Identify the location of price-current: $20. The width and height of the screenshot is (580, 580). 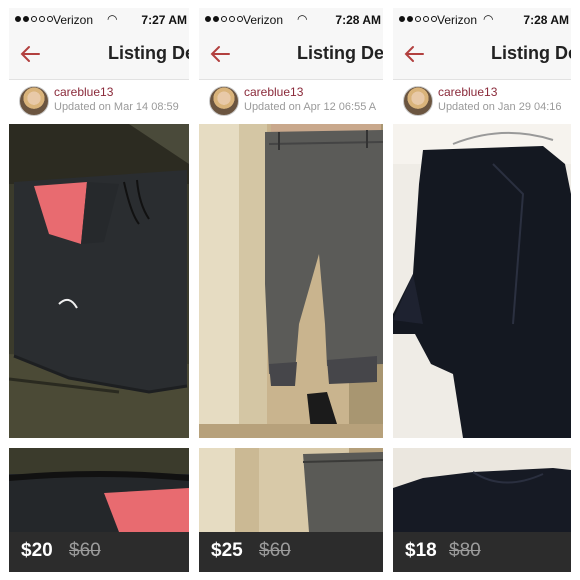
(37, 550).